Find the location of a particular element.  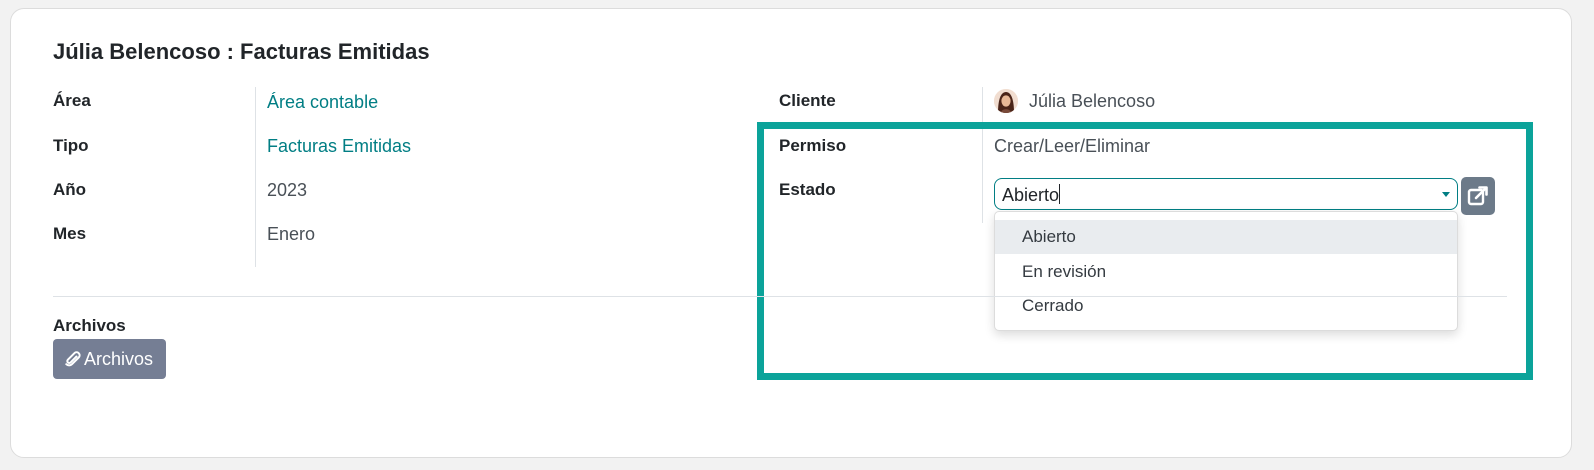

section-divider is located at coordinates (780, 296).